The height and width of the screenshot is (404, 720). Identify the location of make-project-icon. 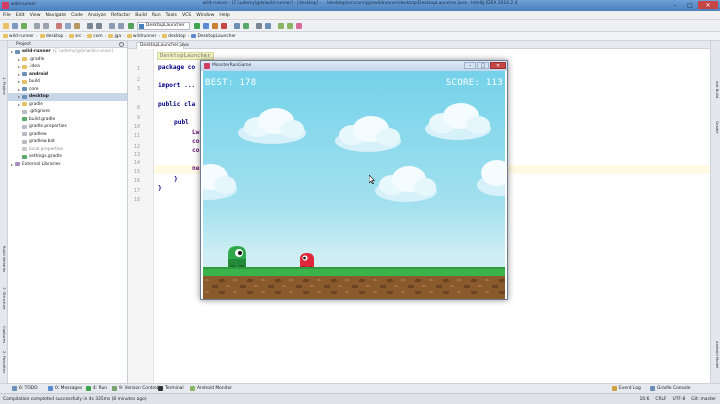
(131, 26).